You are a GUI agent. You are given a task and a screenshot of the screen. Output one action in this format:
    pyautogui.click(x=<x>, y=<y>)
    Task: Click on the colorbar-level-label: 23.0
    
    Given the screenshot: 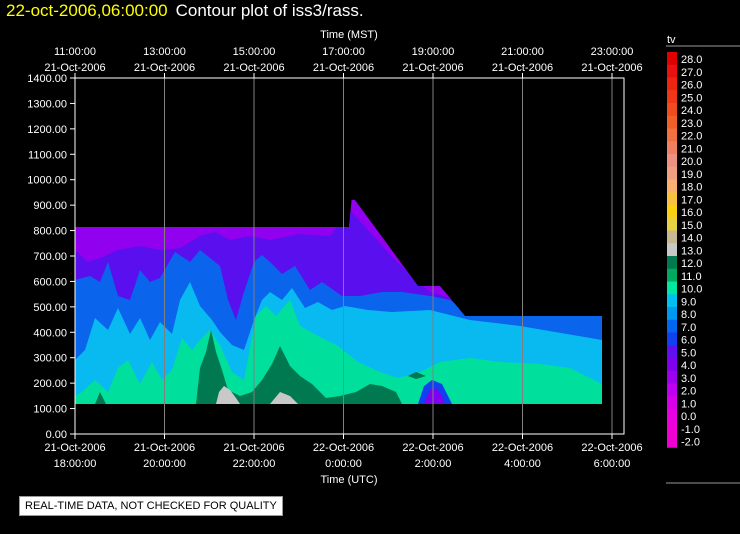 What is the action you would take?
    pyautogui.click(x=691, y=124)
    